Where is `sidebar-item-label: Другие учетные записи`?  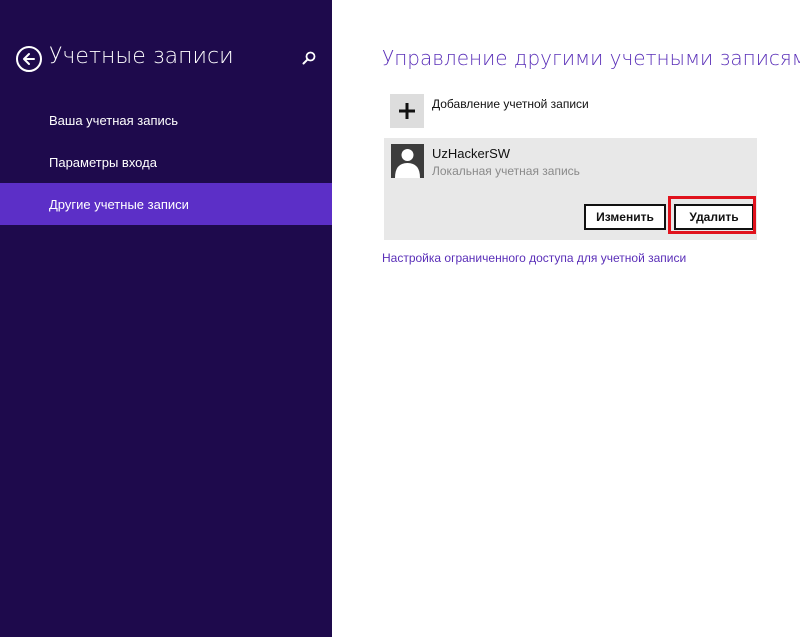
sidebar-item-label: Другие учетные записи is located at coordinates (119, 204).